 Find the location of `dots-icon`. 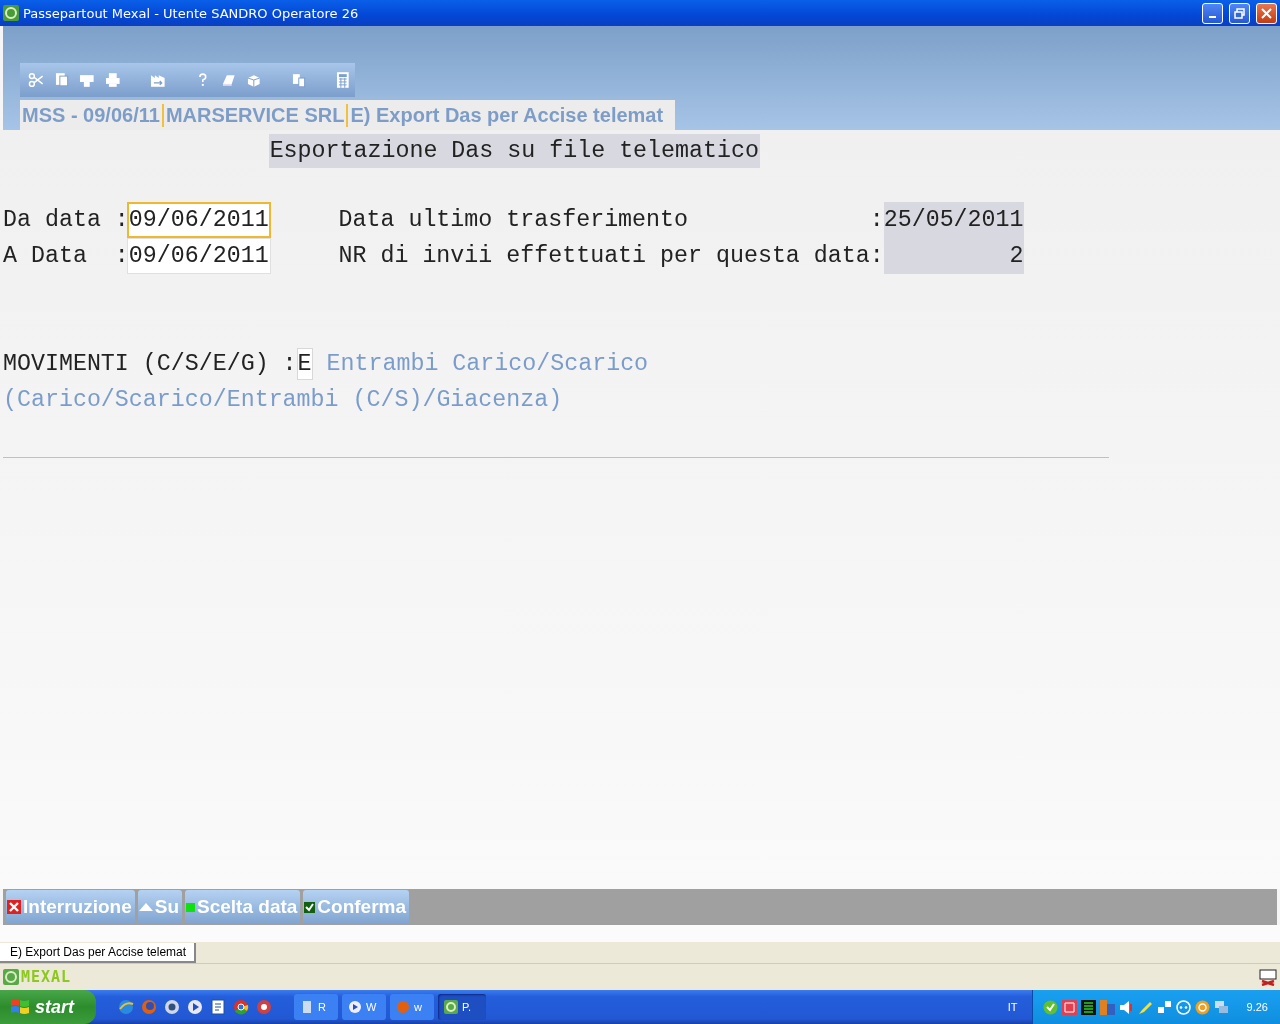

dots-icon is located at coordinates (1183, 1007).